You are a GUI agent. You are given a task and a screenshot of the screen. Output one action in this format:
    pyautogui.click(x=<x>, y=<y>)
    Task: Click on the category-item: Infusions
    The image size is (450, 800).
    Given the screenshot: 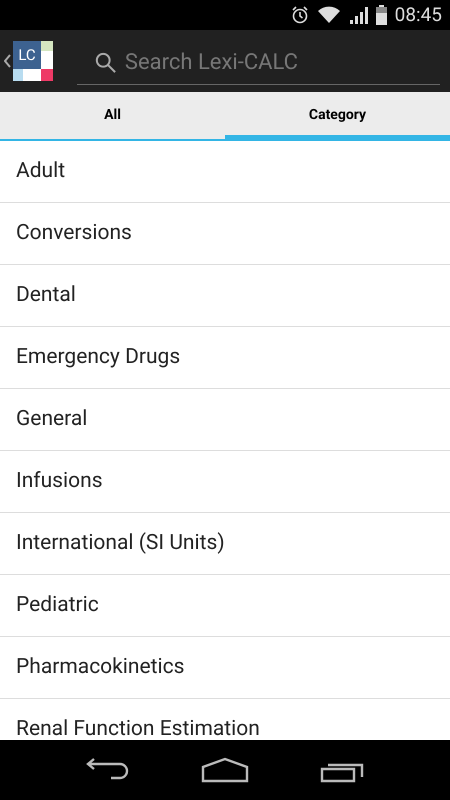 What is the action you would take?
    pyautogui.click(x=225, y=482)
    